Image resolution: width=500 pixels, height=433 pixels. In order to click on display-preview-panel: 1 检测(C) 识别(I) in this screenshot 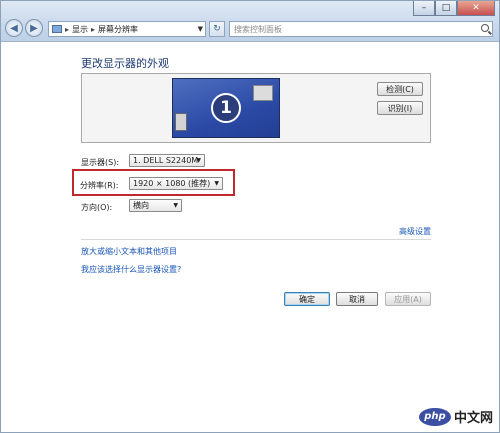, I will do `click(256, 108)`.